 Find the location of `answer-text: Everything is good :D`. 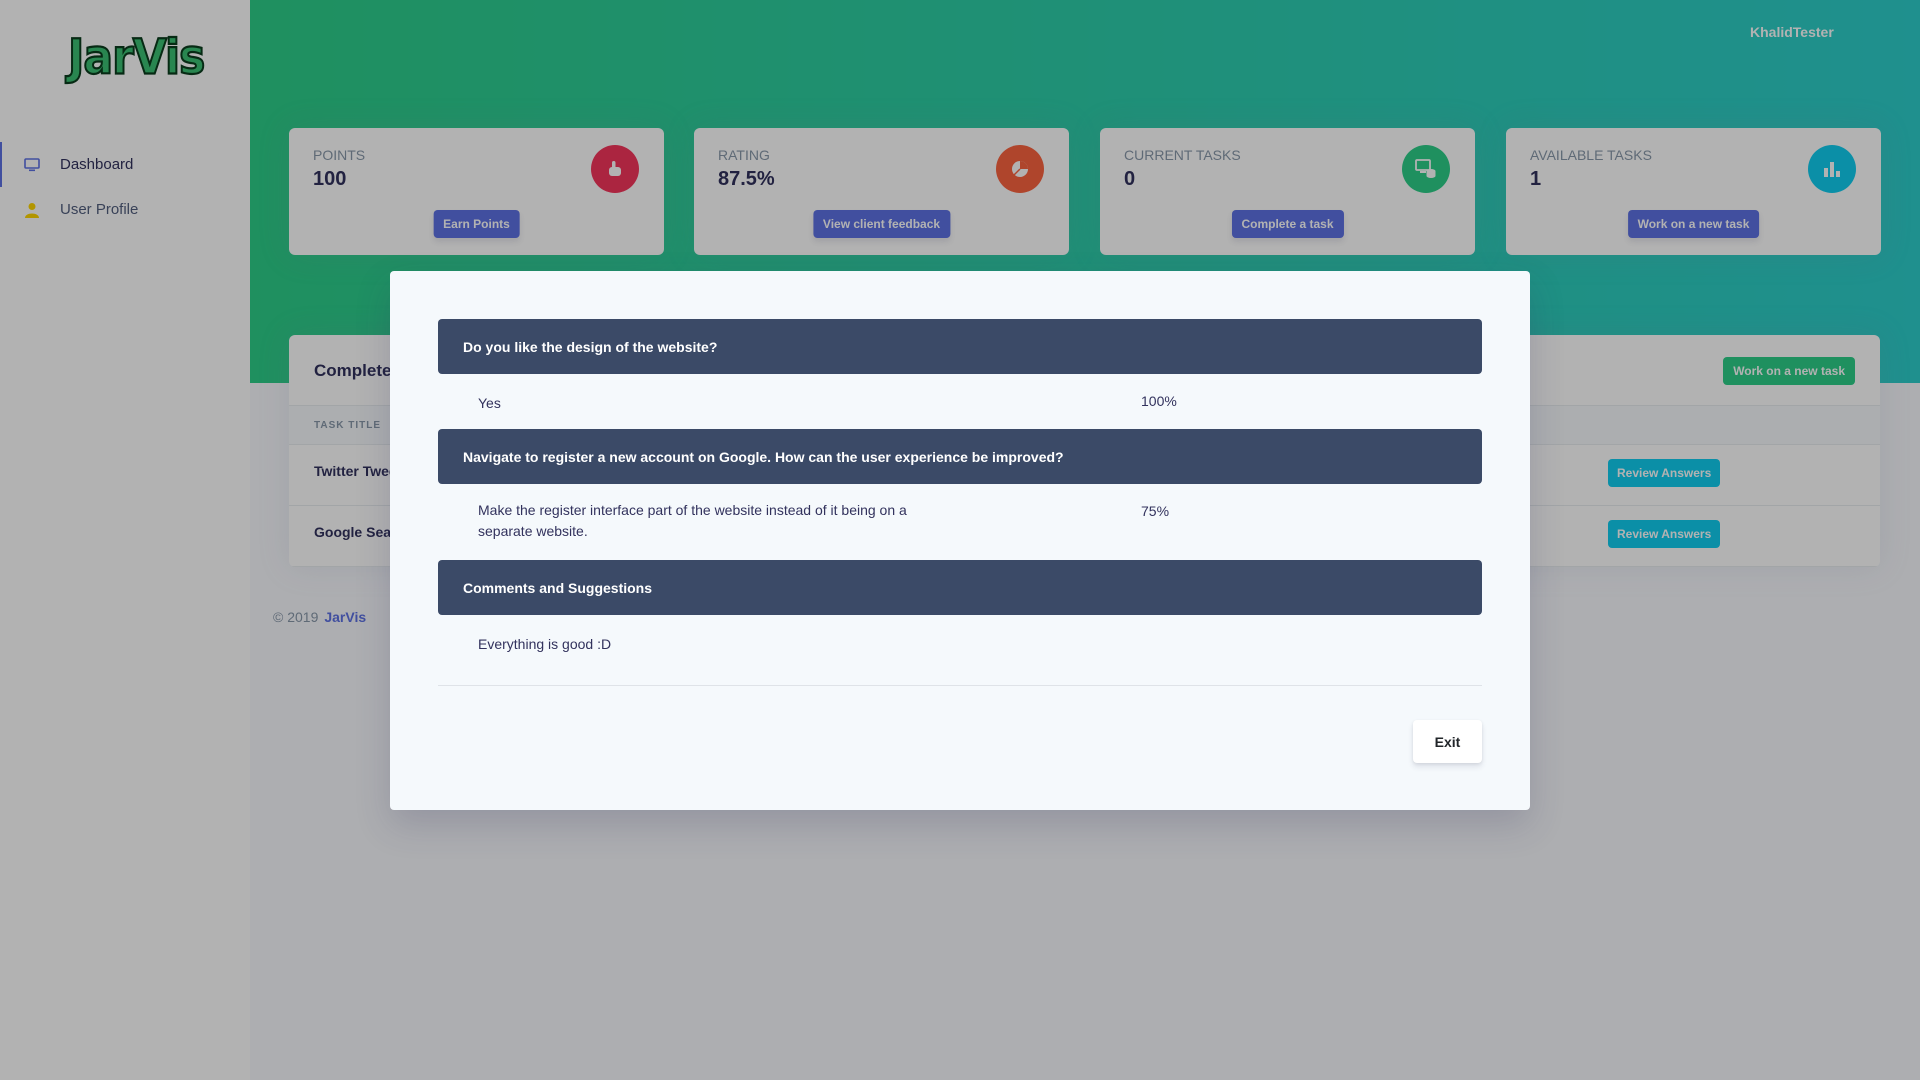

answer-text: Everything is good :D is located at coordinates (545, 644).